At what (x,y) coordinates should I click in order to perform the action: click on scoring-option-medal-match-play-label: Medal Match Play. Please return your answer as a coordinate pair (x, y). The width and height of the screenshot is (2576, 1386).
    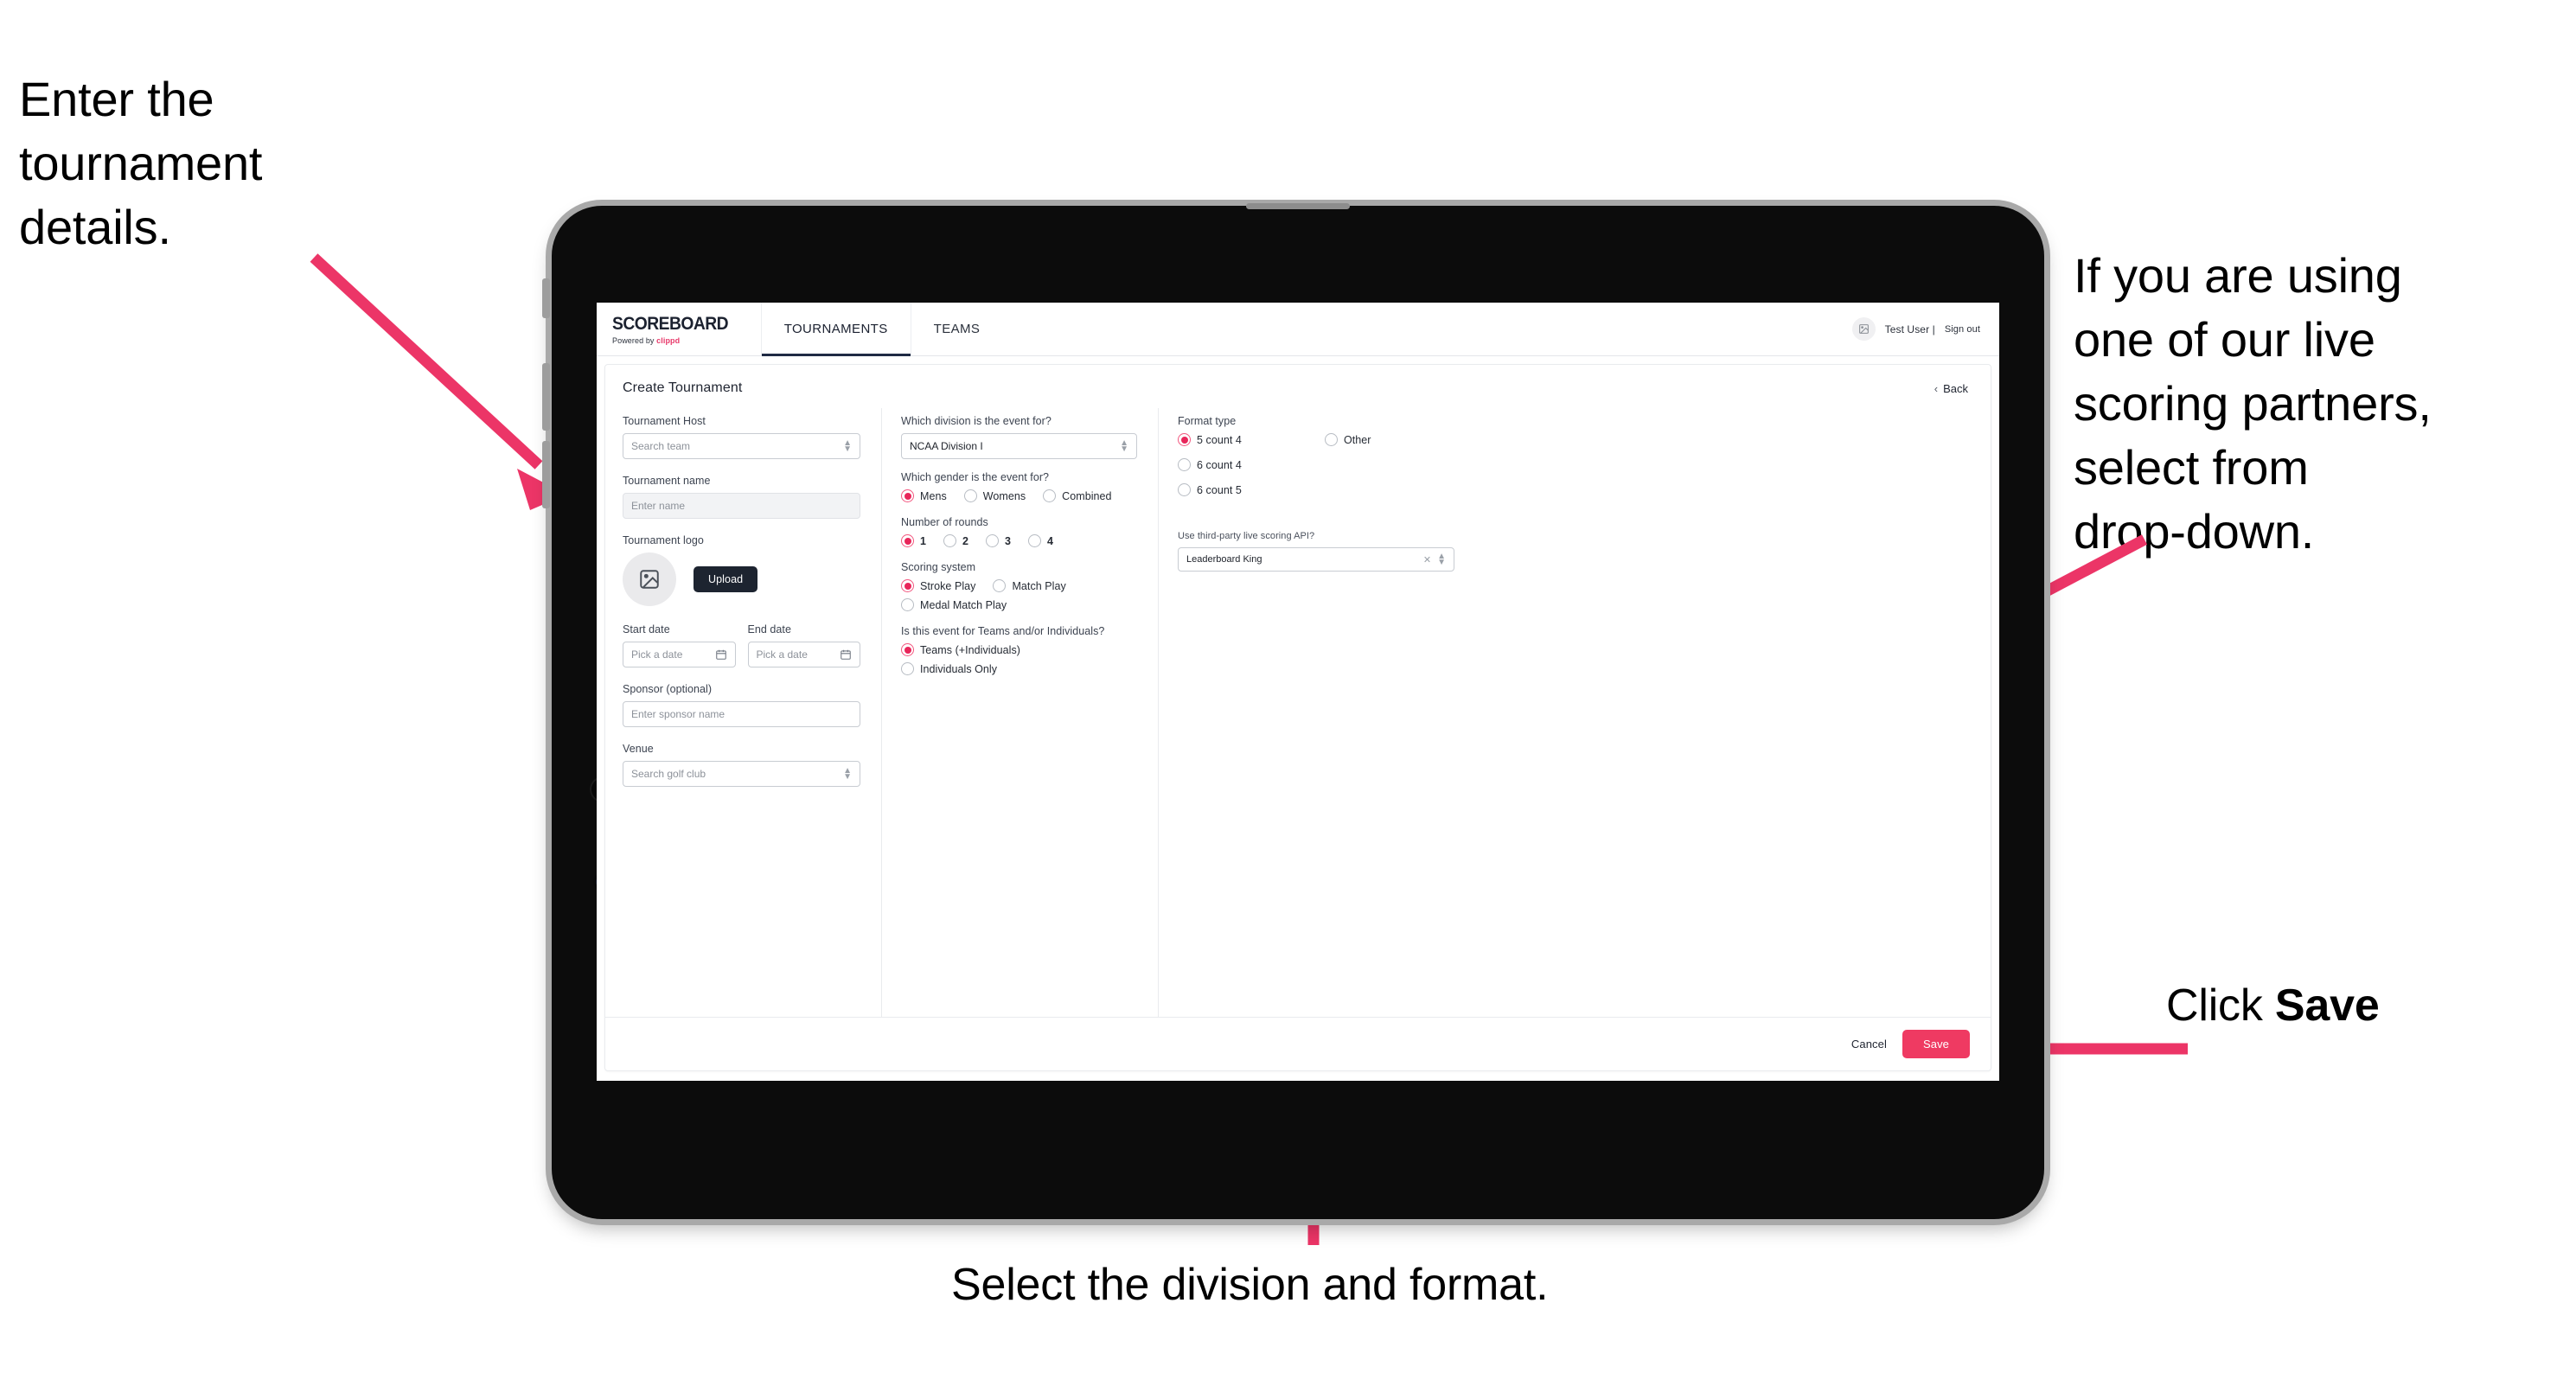
    Looking at the image, I should click on (964, 604).